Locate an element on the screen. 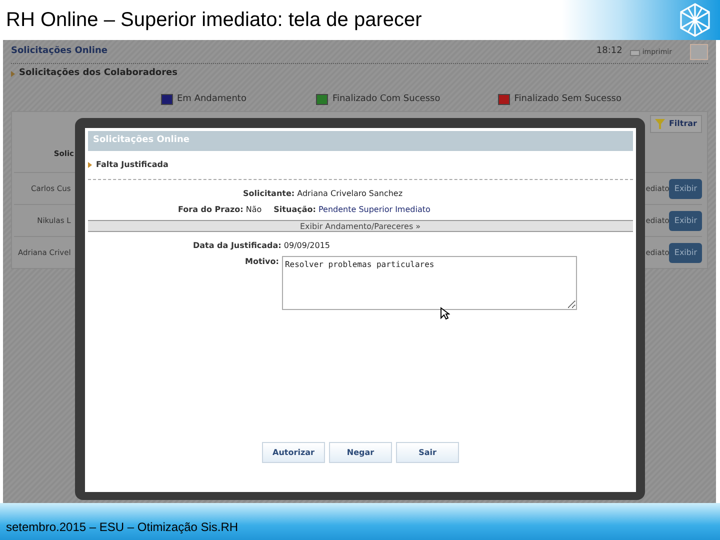 The height and width of the screenshot is (540, 720). filter-icon is located at coordinates (659, 124).